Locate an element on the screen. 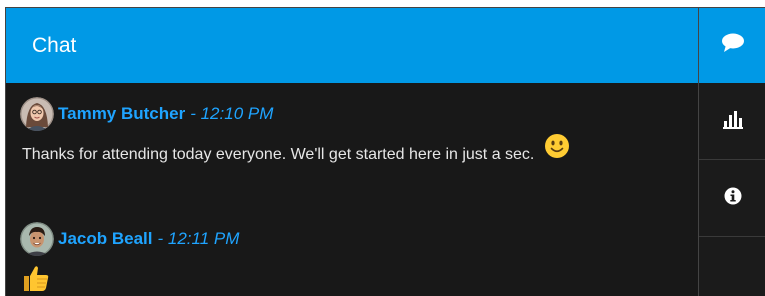 The image size is (765, 296). chat-bubble-icon is located at coordinates (733, 45).